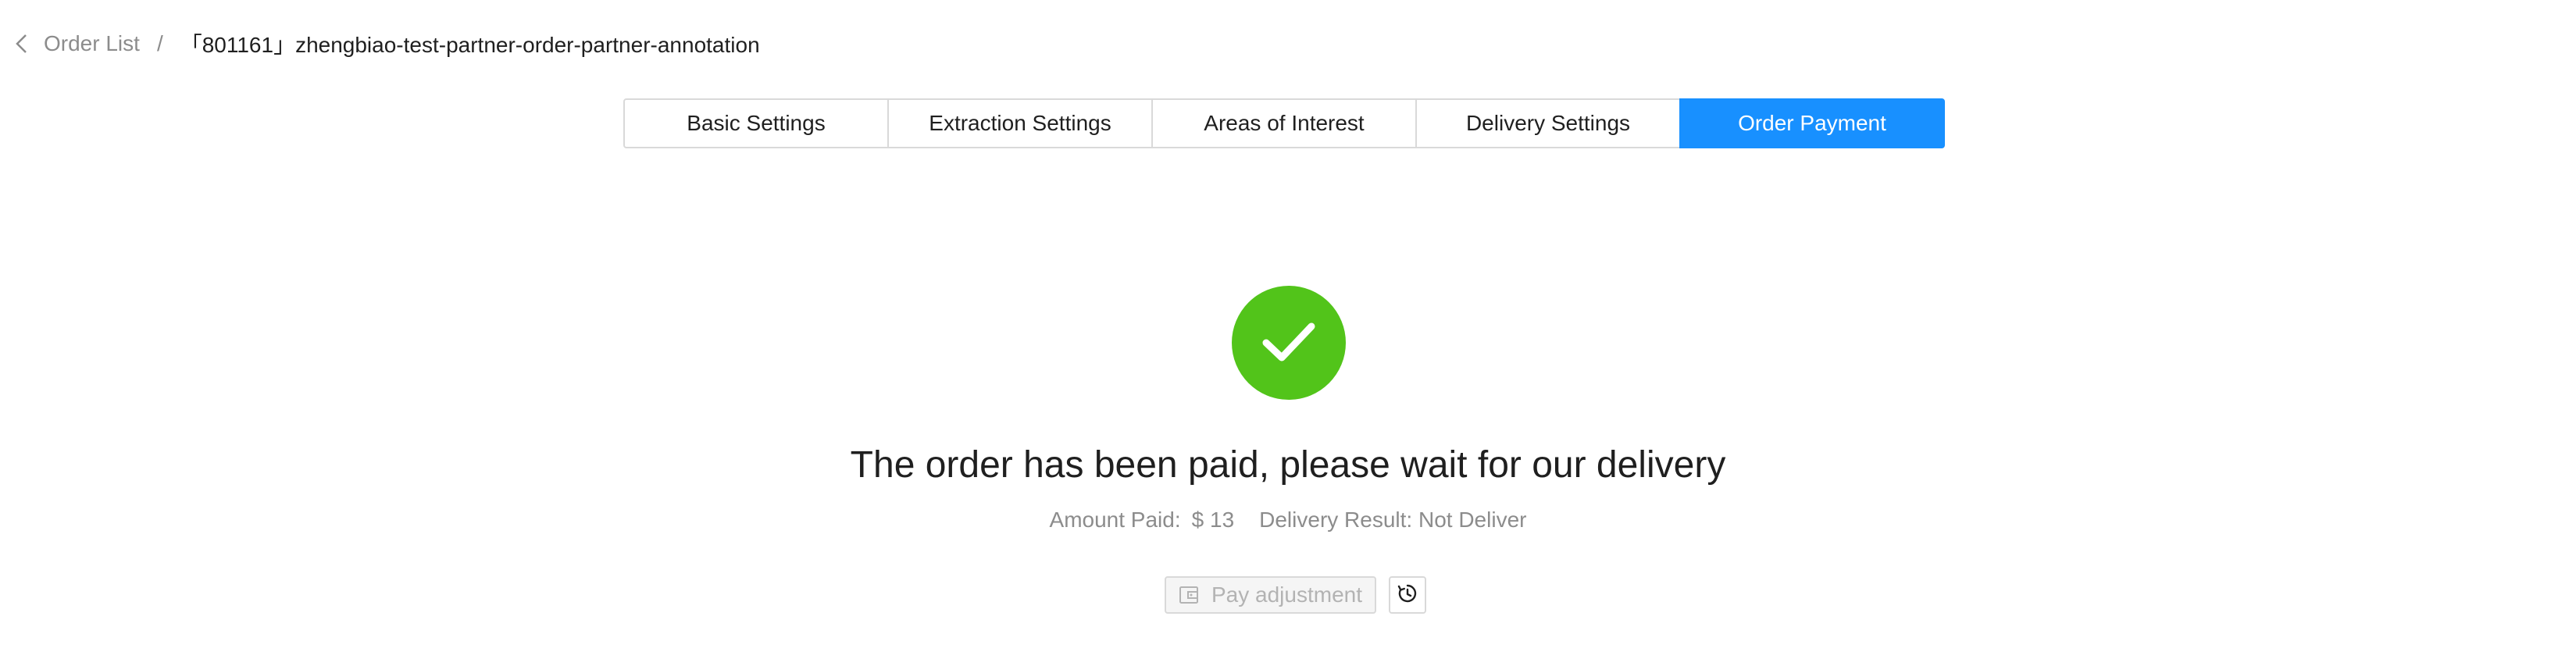 The image size is (2576, 659). I want to click on wallet-icon, so click(1189, 595).